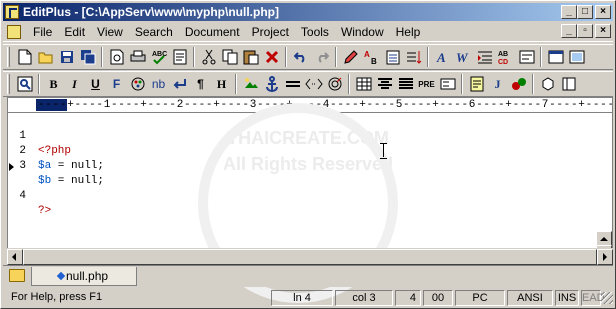  Describe the element at coordinates (405, 84) in the screenshot. I see `list-icon` at that location.